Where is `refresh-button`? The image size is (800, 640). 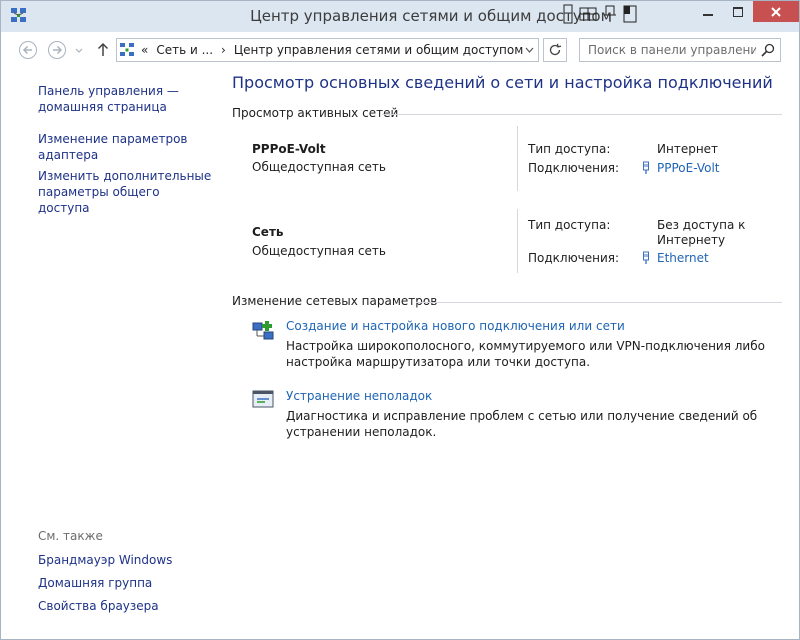
refresh-button is located at coordinates (555, 50).